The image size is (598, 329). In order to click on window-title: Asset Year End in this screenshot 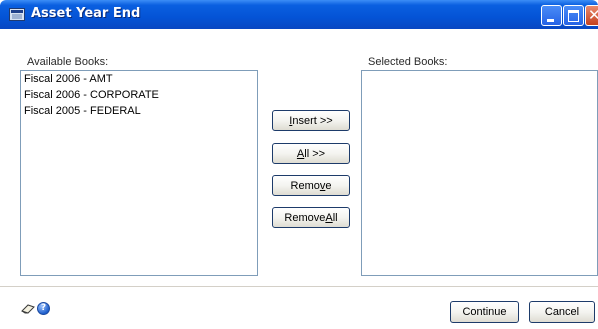, I will do `click(86, 13)`.